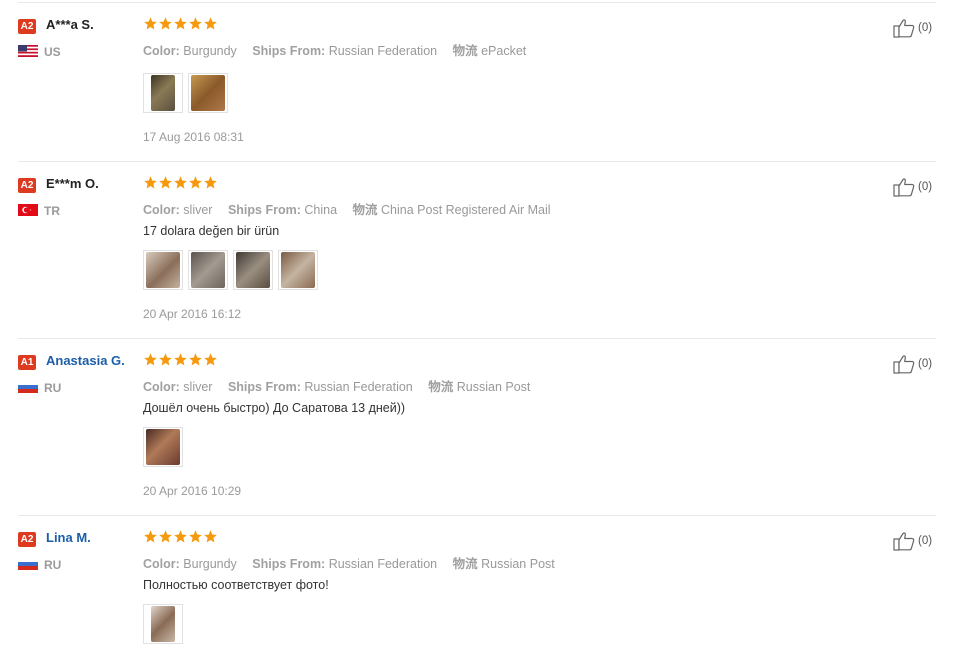  Describe the element at coordinates (192, 314) in the screenshot. I see `review-date: 20 Apr 2016 16:12` at that location.